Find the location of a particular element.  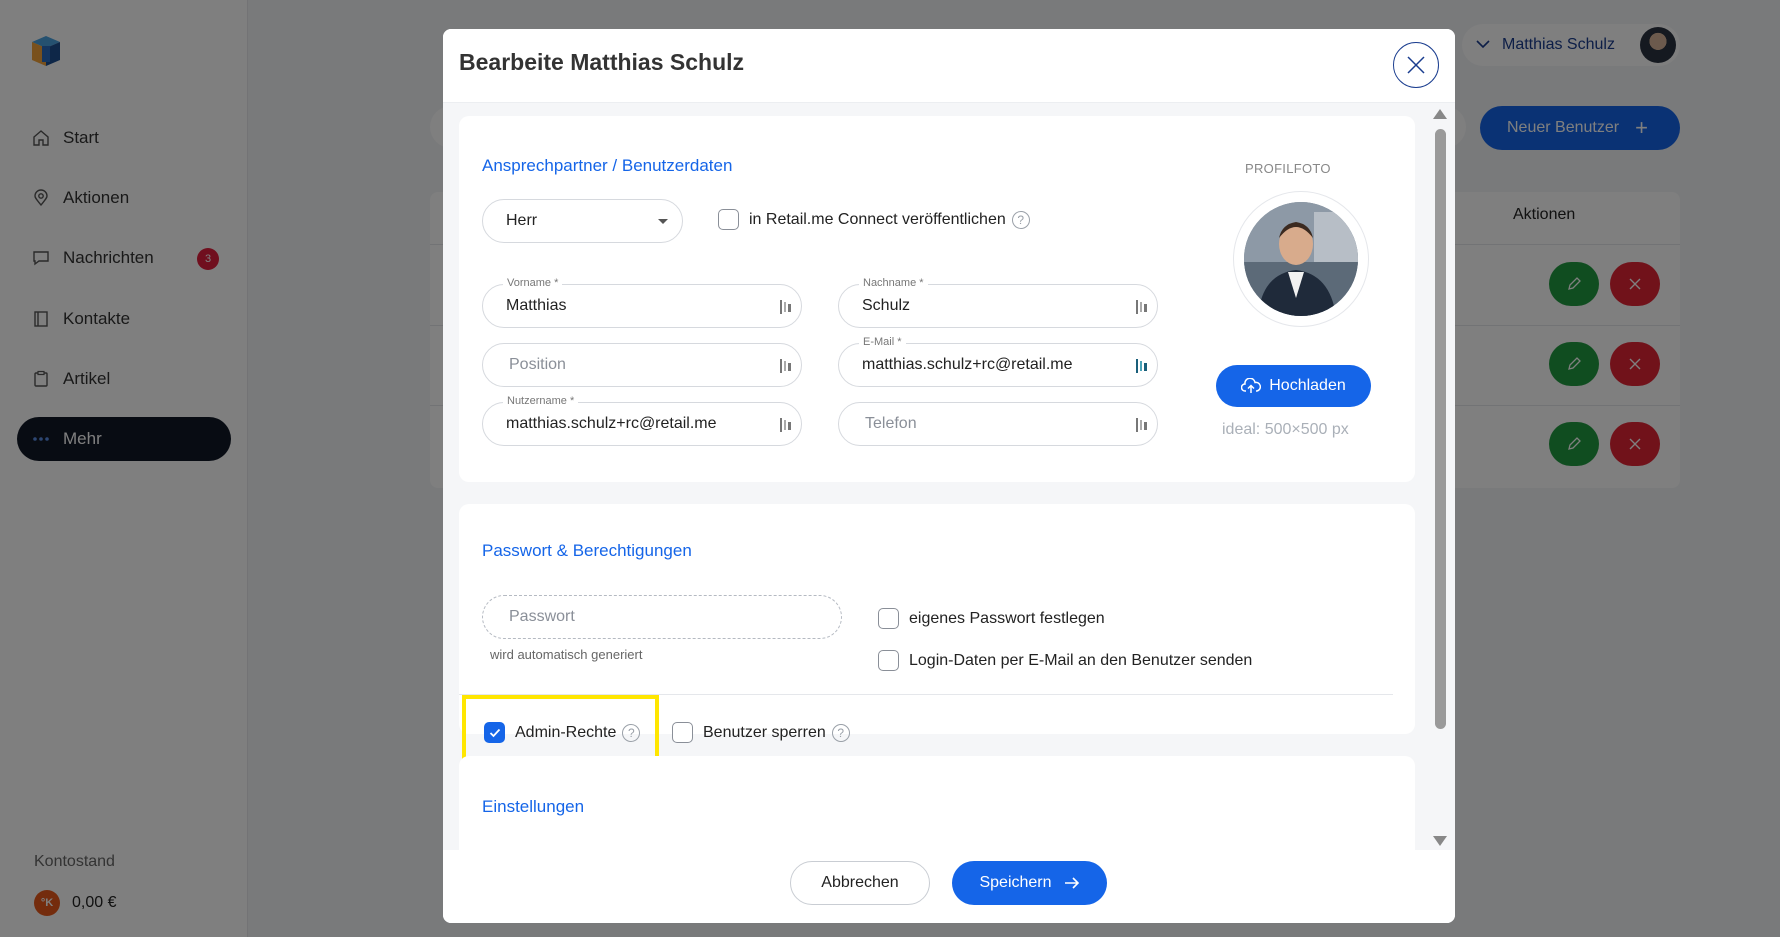

profile-image is located at coordinates (1301, 259).